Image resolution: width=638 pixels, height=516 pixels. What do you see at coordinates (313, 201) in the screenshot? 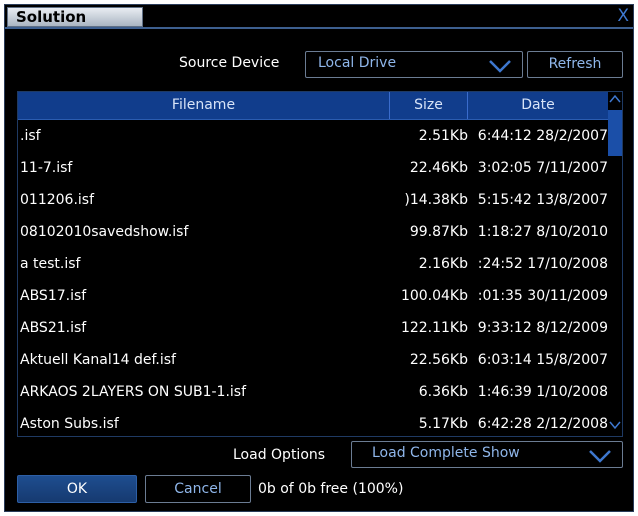
I see `file-row: 011206.isf )14.38Kb 5:15:42 13/8/2007` at bounding box center [313, 201].